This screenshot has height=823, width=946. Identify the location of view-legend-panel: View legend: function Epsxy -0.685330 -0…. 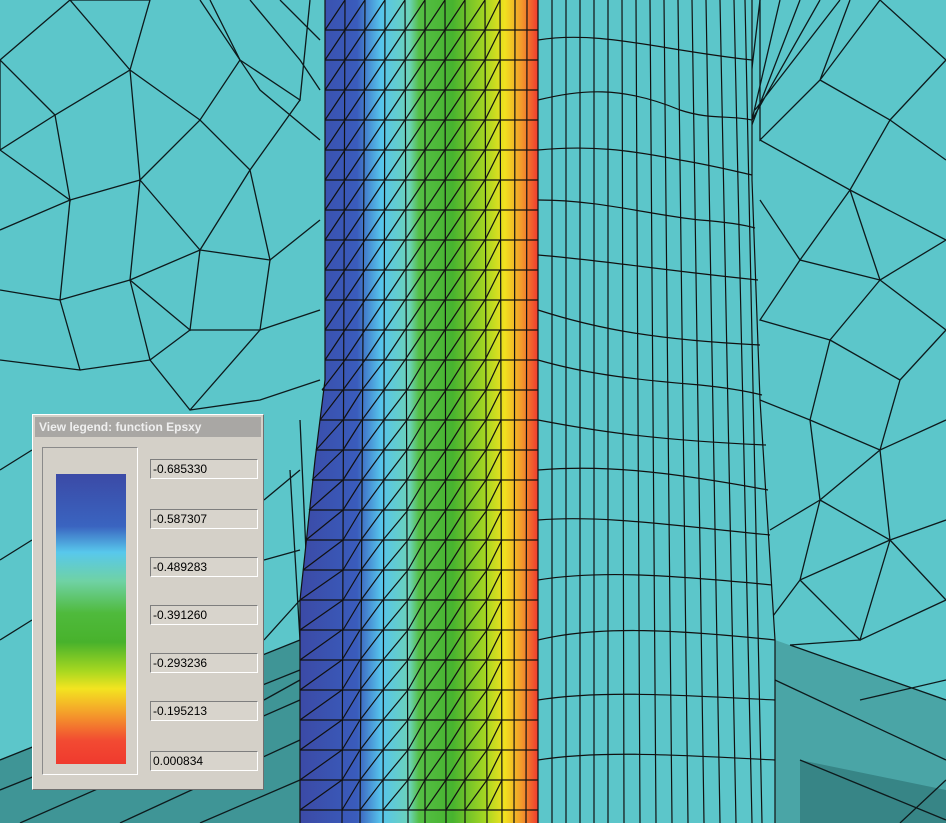
(148, 602).